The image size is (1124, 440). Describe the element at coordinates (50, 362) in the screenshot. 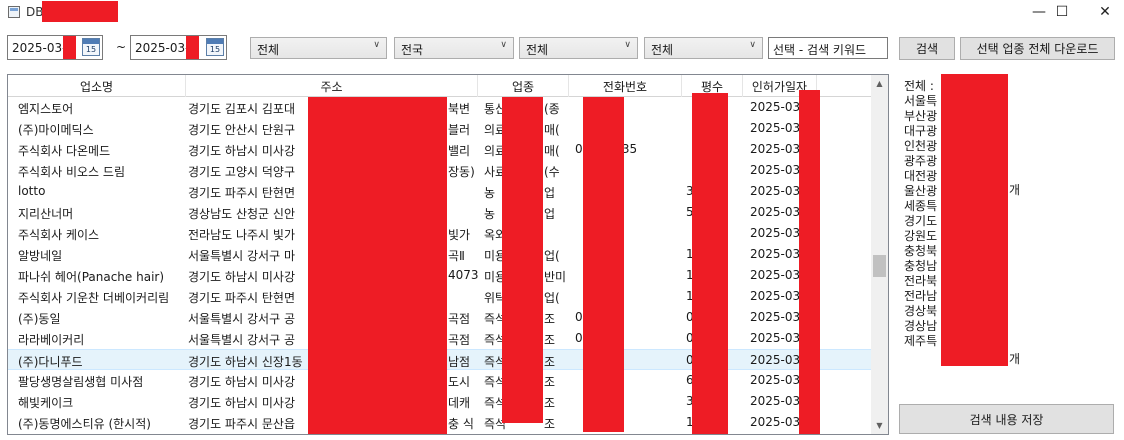

I see `cell-name: (주)다니푸드` at that location.